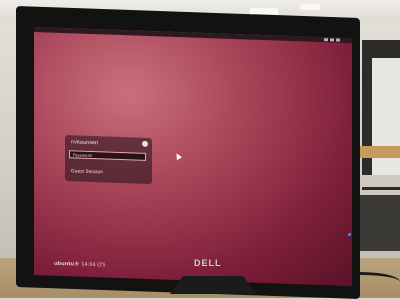  Describe the element at coordinates (386, 118) in the screenshot. I see `doorway-opening` at that location.